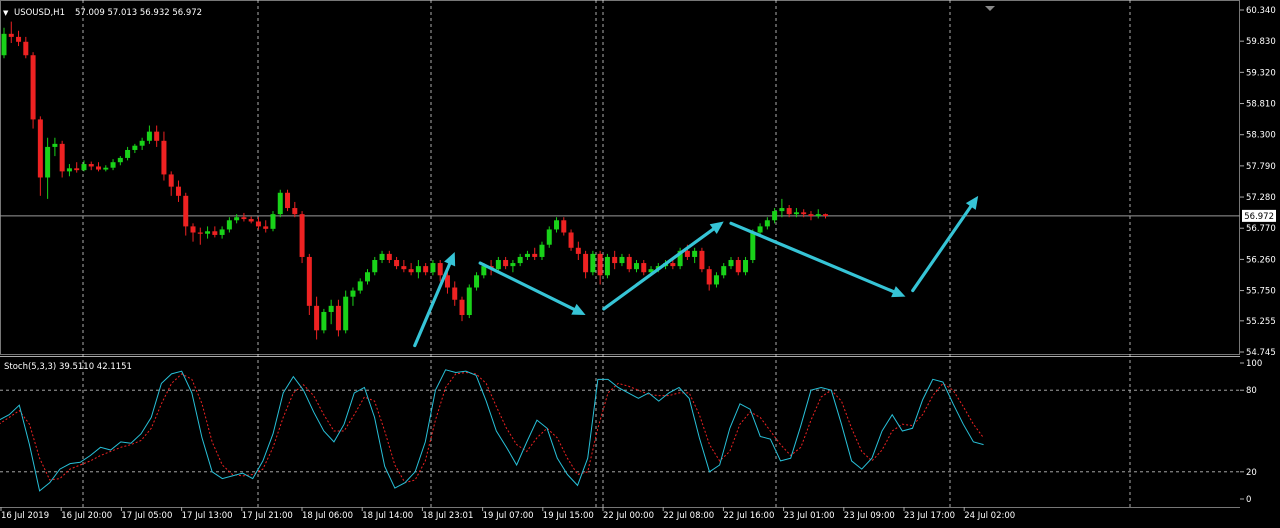 The height and width of the screenshot is (528, 1280). I want to click on price-axis-label: 55.750, so click(1261, 292).